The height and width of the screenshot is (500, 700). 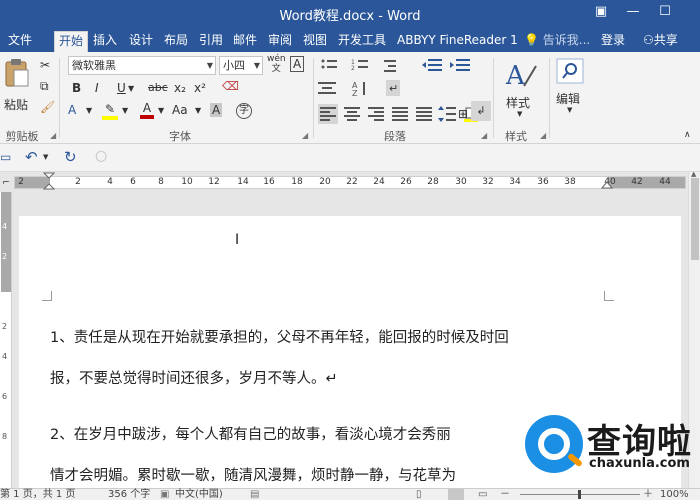 I want to click on numbering-icon: 12, so click(x=359, y=65).